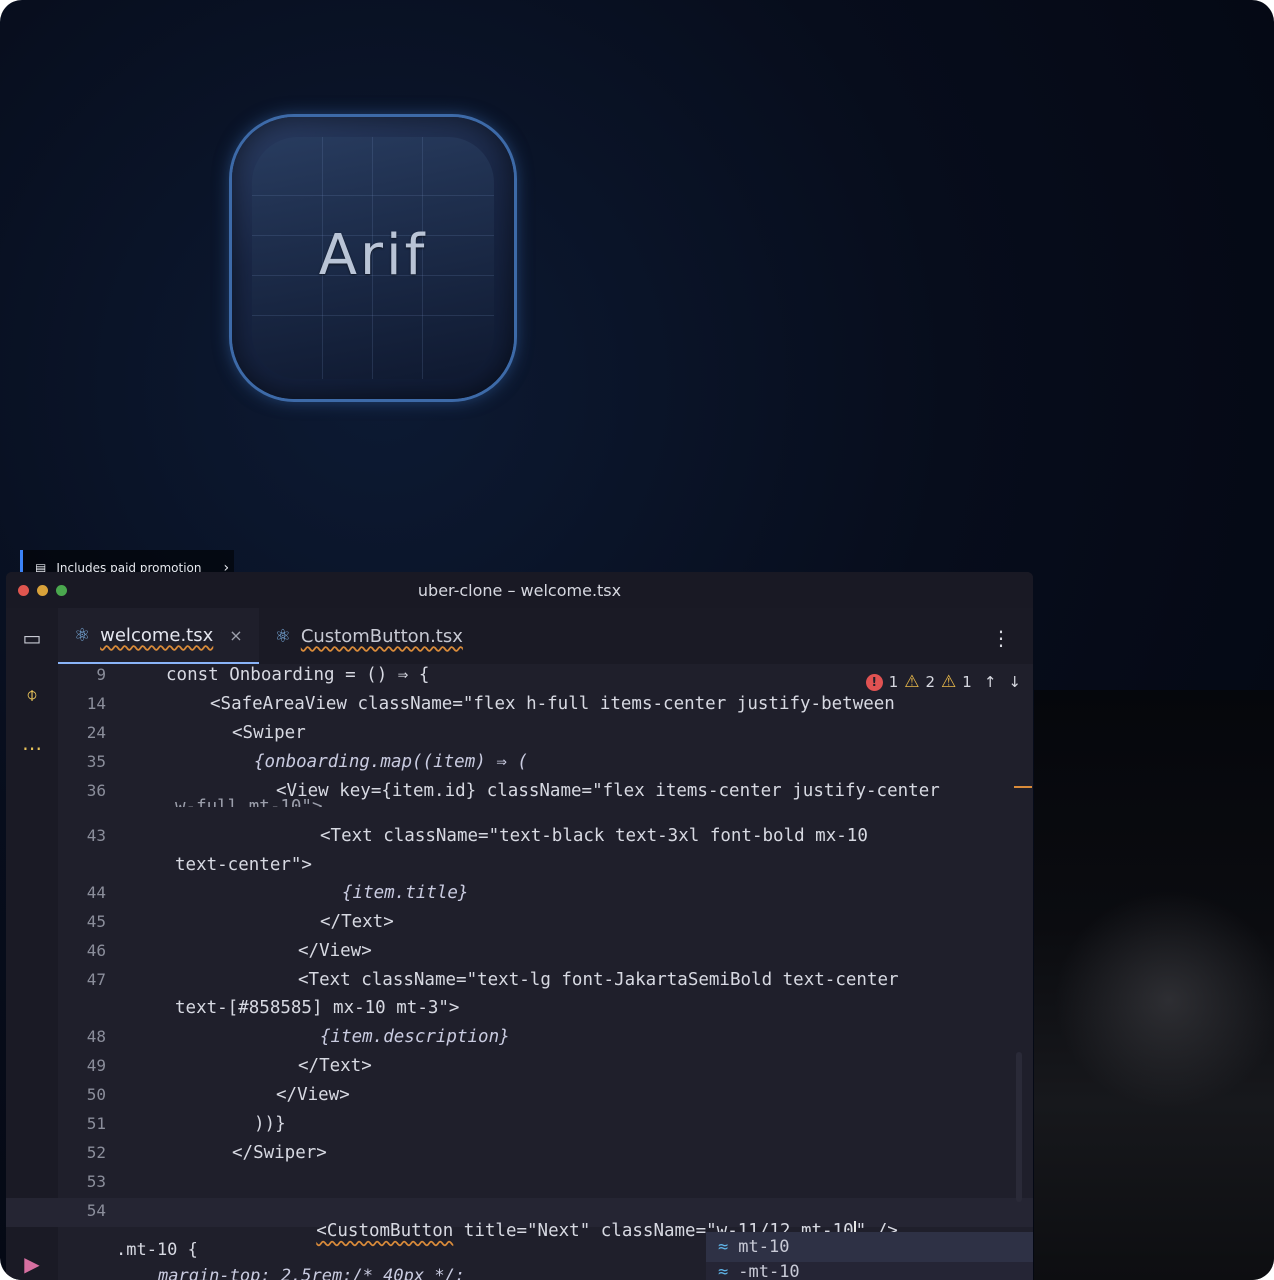  Describe the element at coordinates (279, 1153) in the screenshot. I see `code-line: </Swiper>` at that location.